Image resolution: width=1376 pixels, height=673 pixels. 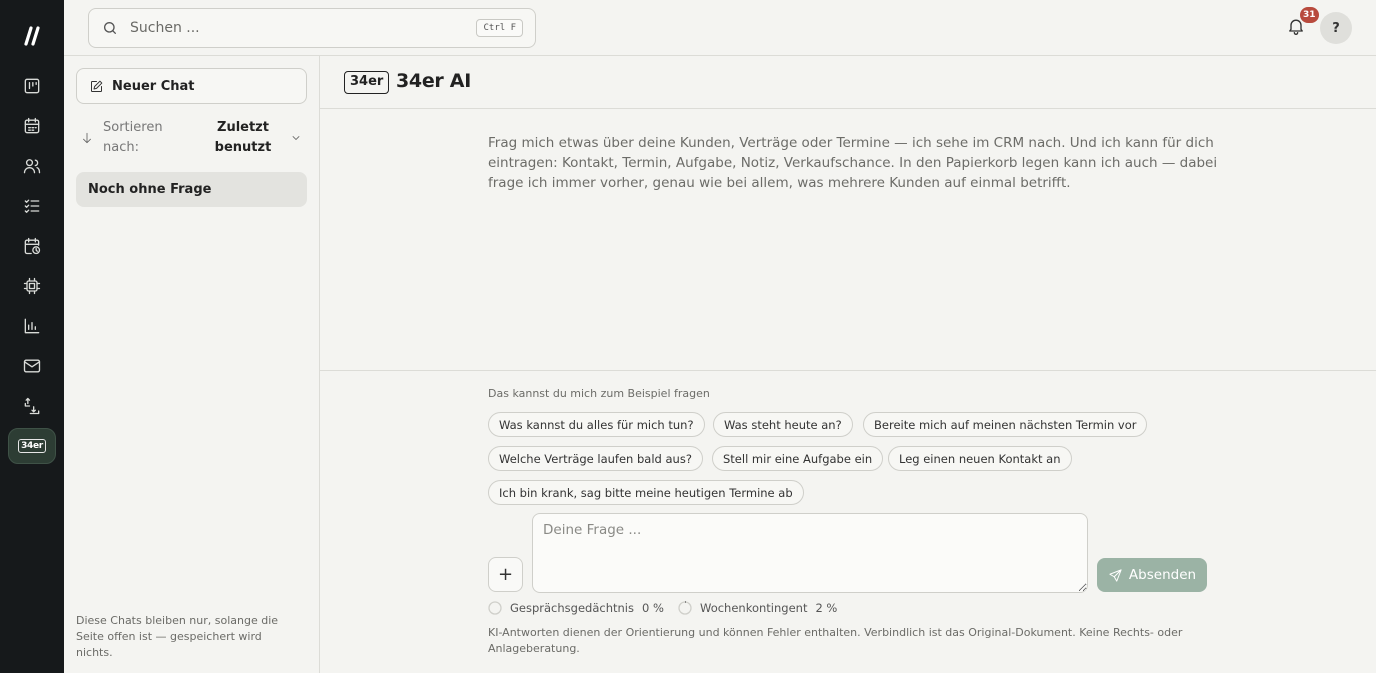 What do you see at coordinates (191, 189) in the screenshot?
I see `chat-list-item: Noch ohne Frage` at bounding box center [191, 189].